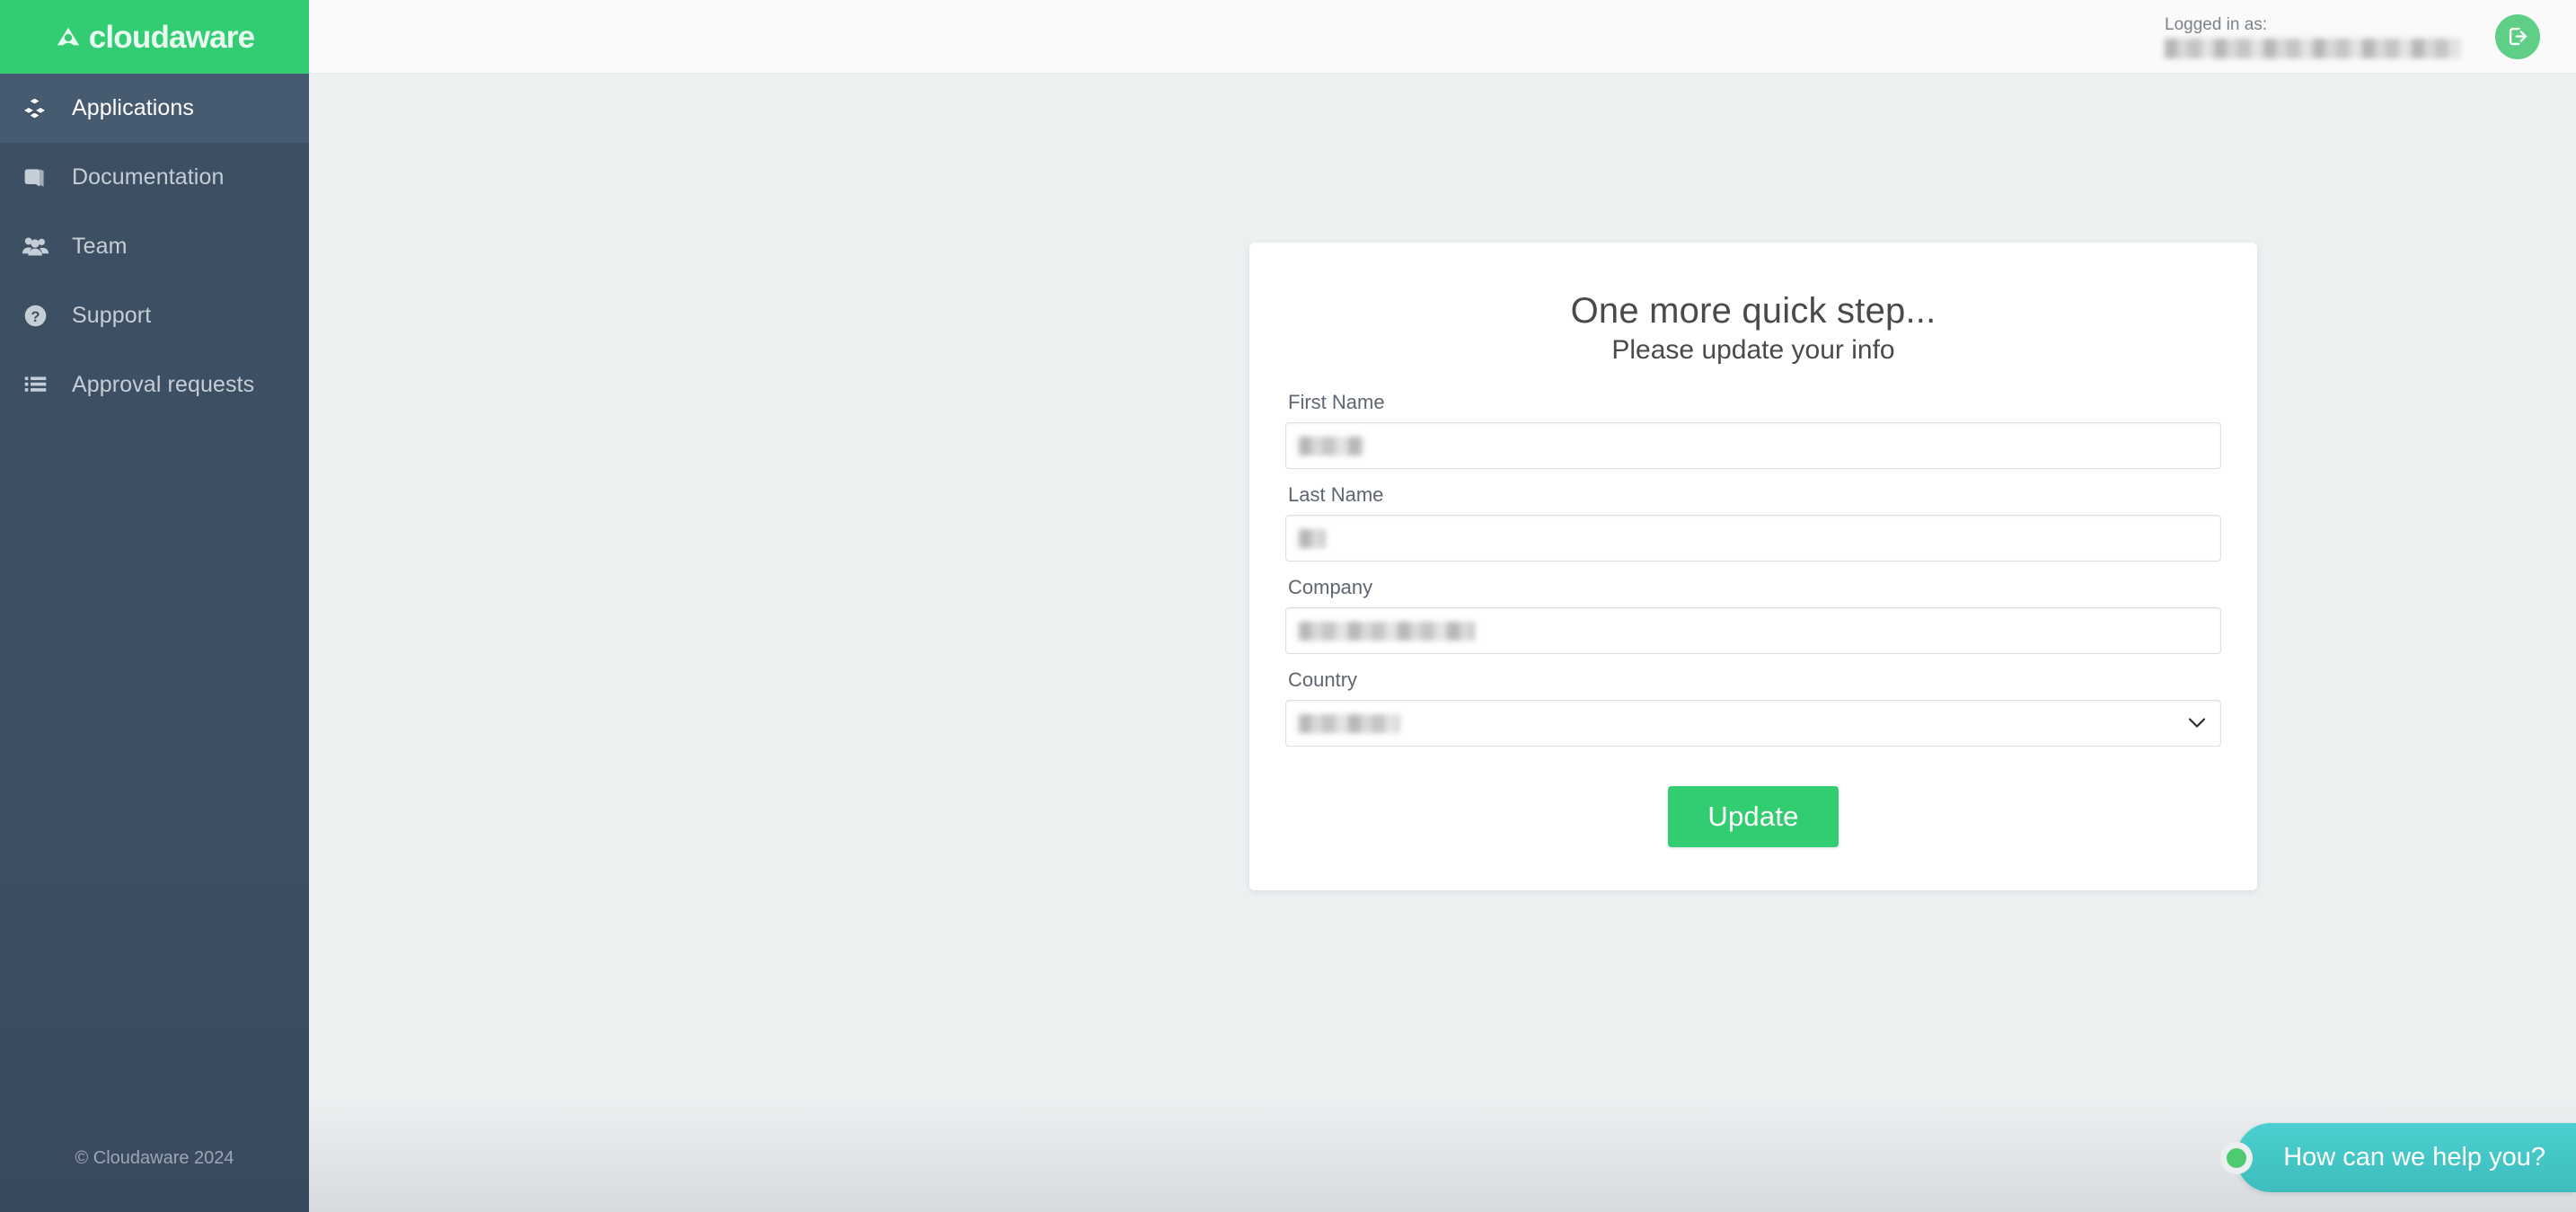  What do you see at coordinates (1331, 446) in the screenshot?
I see `first-name-value-redacted` at bounding box center [1331, 446].